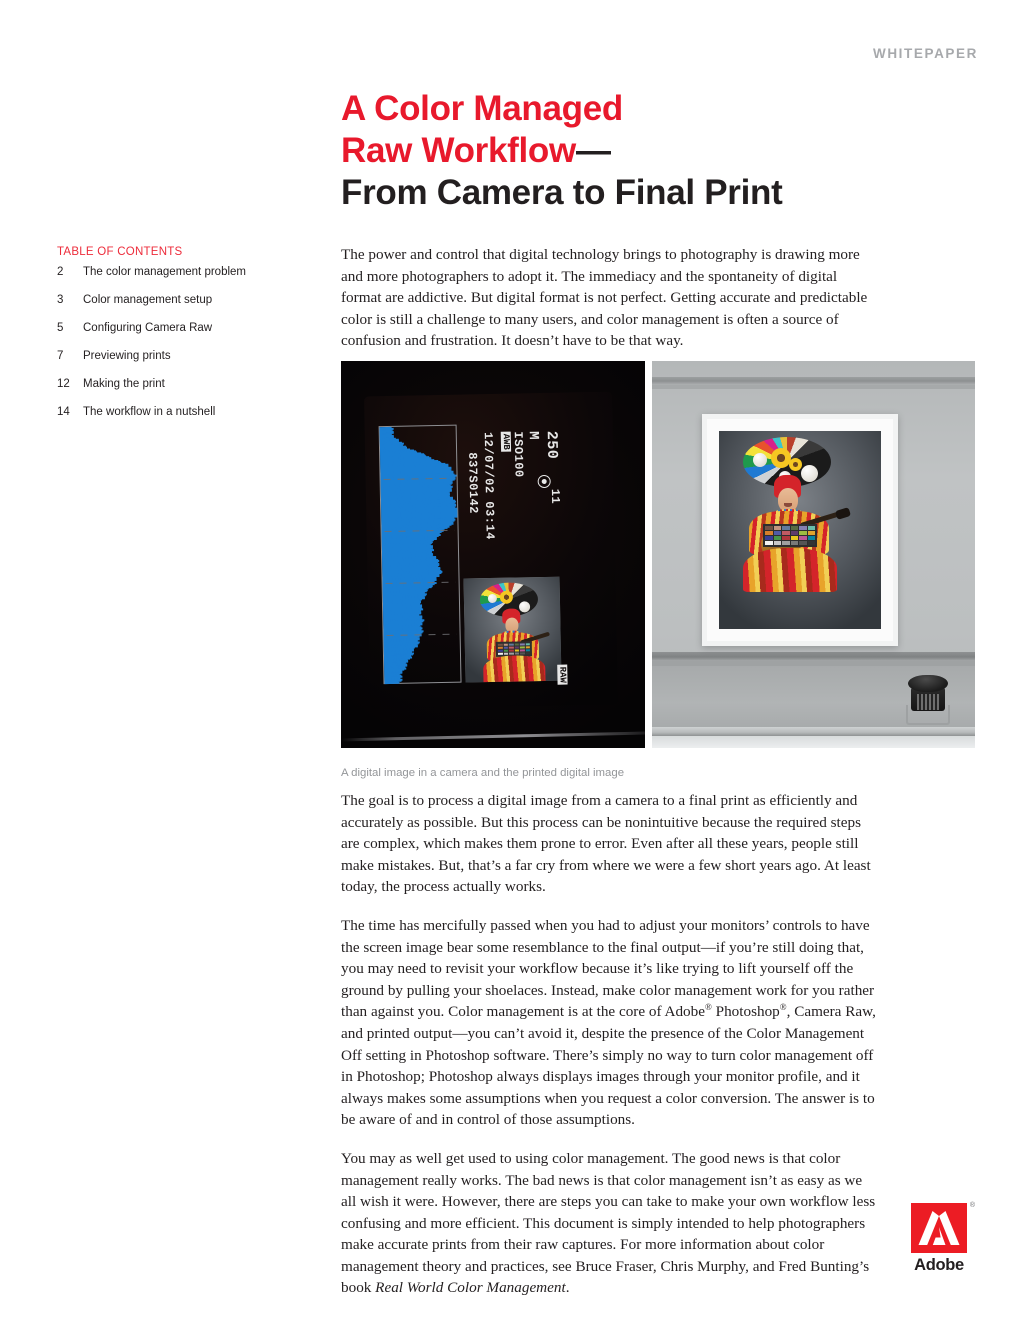  Describe the element at coordinates (458, 150) in the screenshot. I see `title-line-2: Raw Workflow` at that location.